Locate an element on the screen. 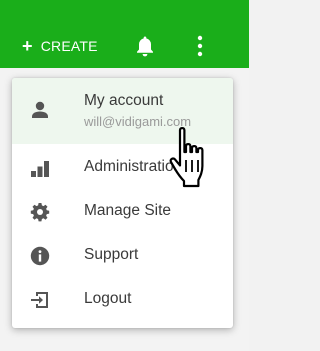  menu-item-label: Administration is located at coordinates (133, 166).